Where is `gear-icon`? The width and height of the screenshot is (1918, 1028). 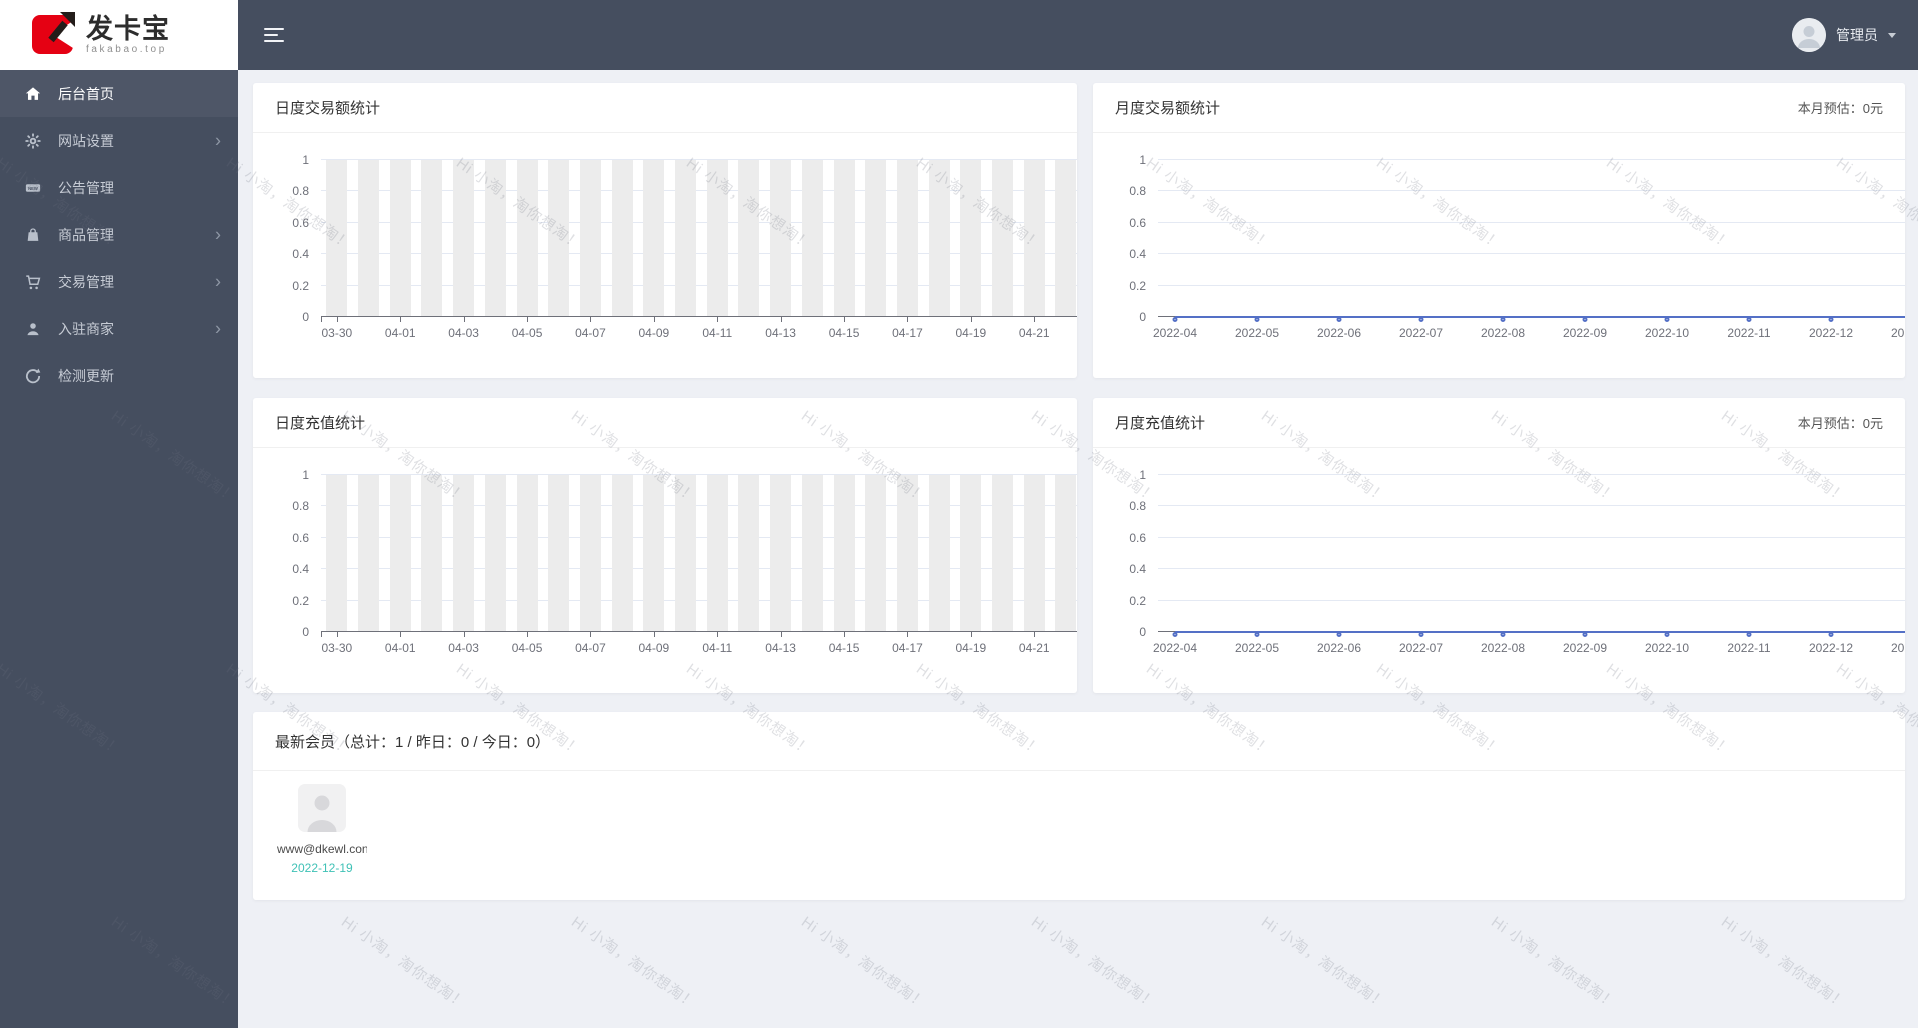
gear-icon is located at coordinates (33, 141).